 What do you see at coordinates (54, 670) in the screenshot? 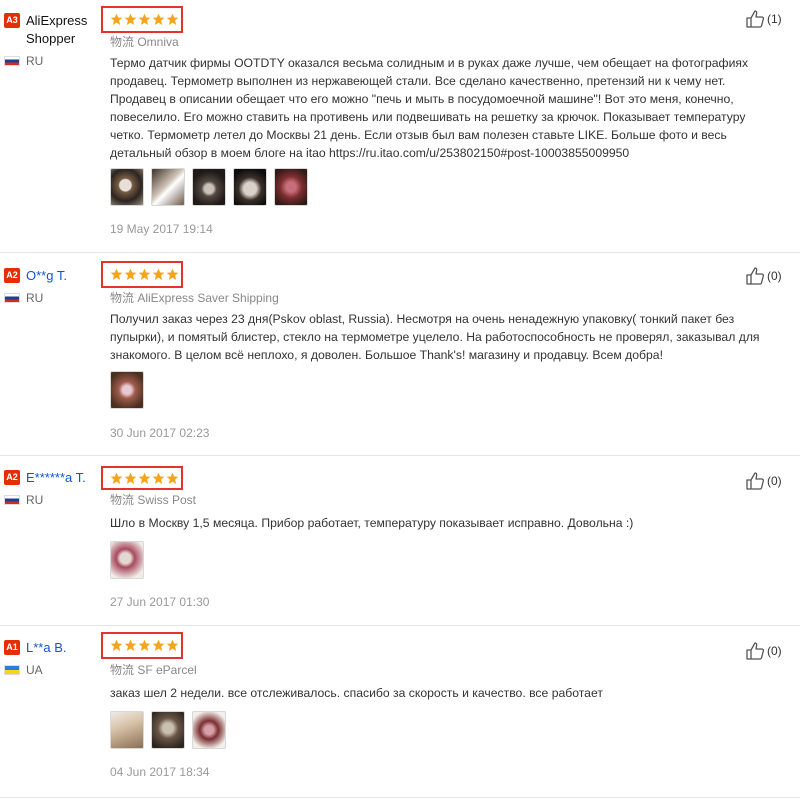
I see `reviewer-country: UA` at bounding box center [54, 670].